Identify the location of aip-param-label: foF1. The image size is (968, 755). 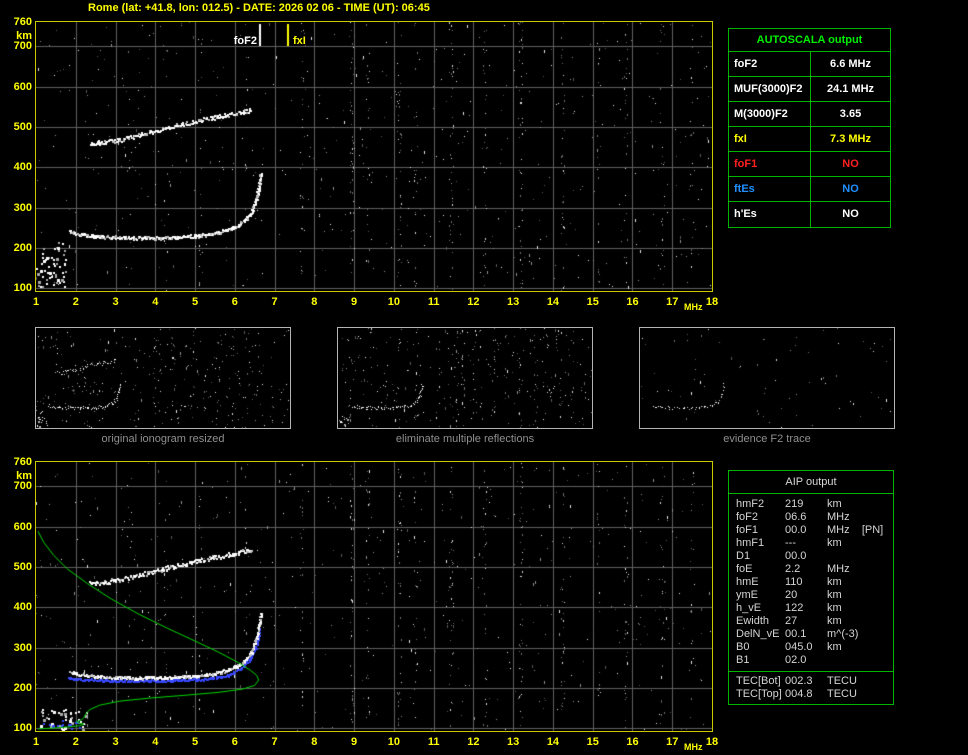
(747, 530).